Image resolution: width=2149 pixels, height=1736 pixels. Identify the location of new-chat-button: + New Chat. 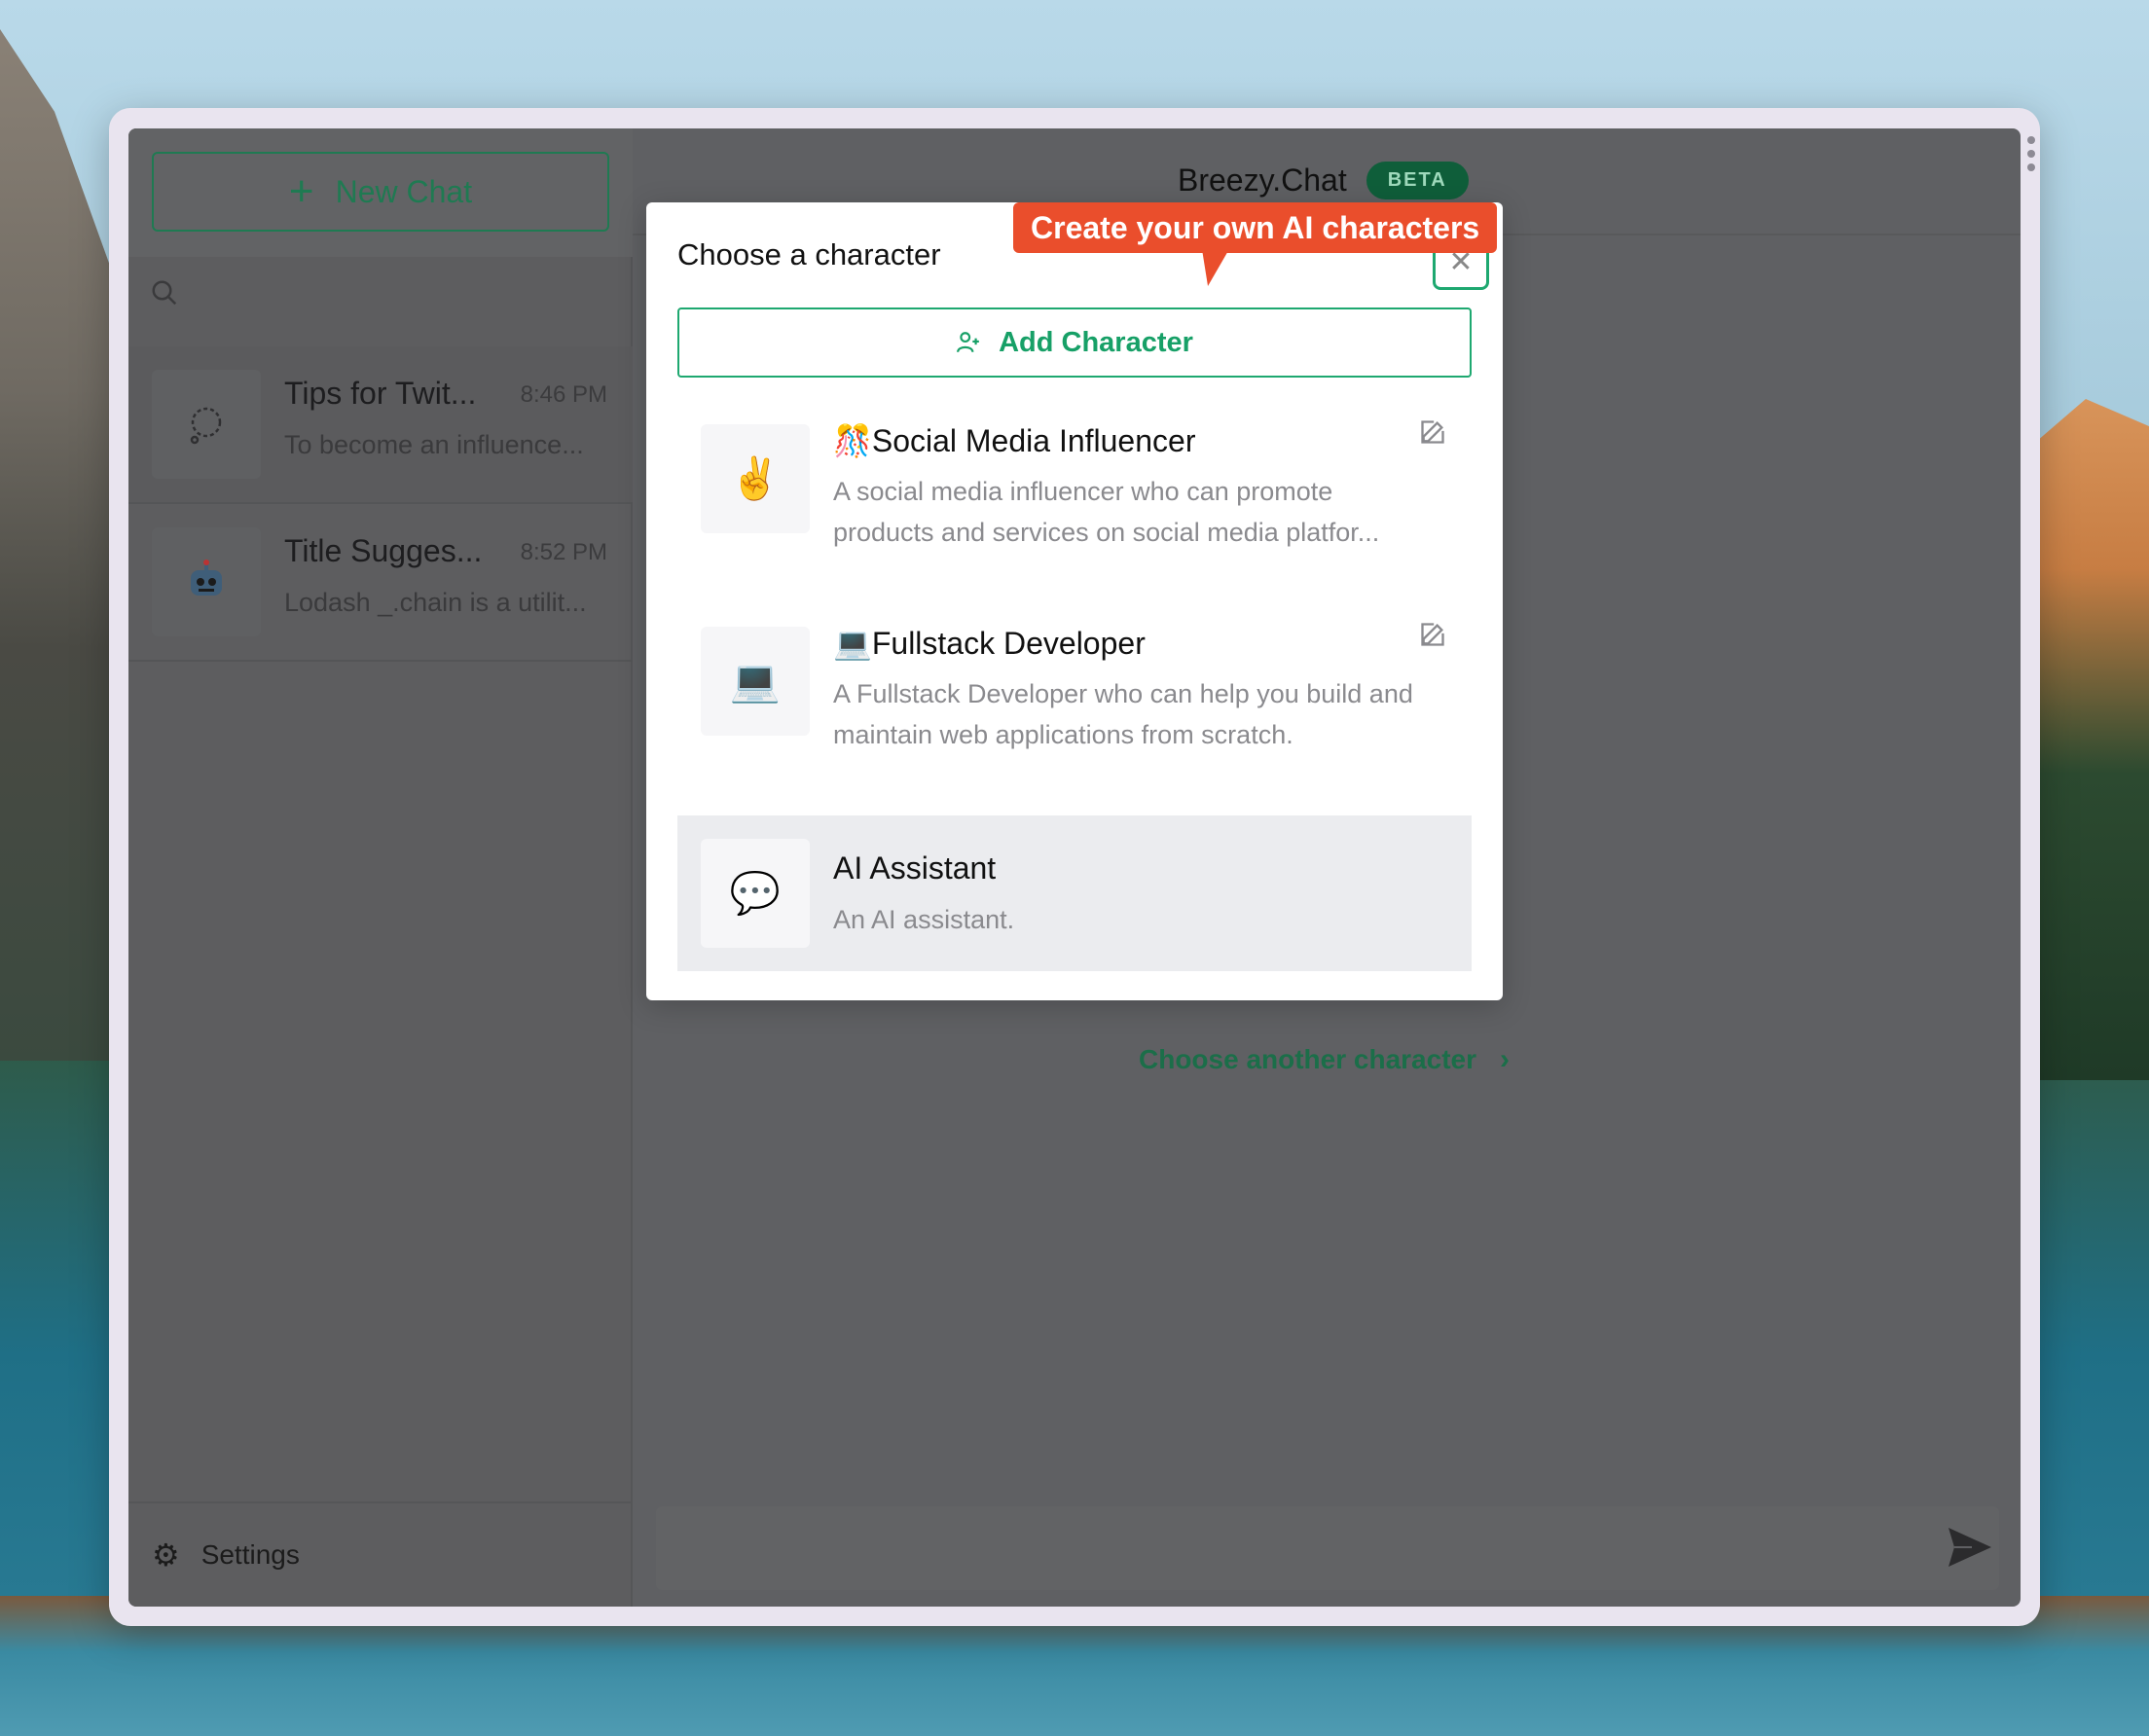
(380, 192).